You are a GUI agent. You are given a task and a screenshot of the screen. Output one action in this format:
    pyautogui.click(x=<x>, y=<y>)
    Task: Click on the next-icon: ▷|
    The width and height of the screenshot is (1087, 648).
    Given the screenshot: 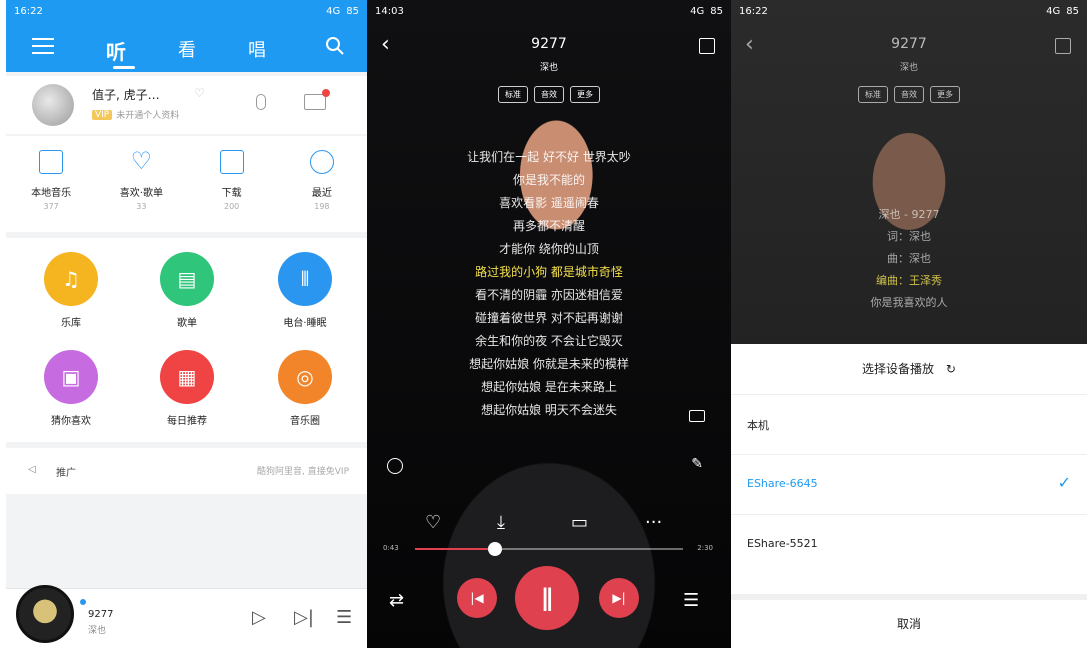 What is the action you would take?
    pyautogui.click(x=304, y=617)
    